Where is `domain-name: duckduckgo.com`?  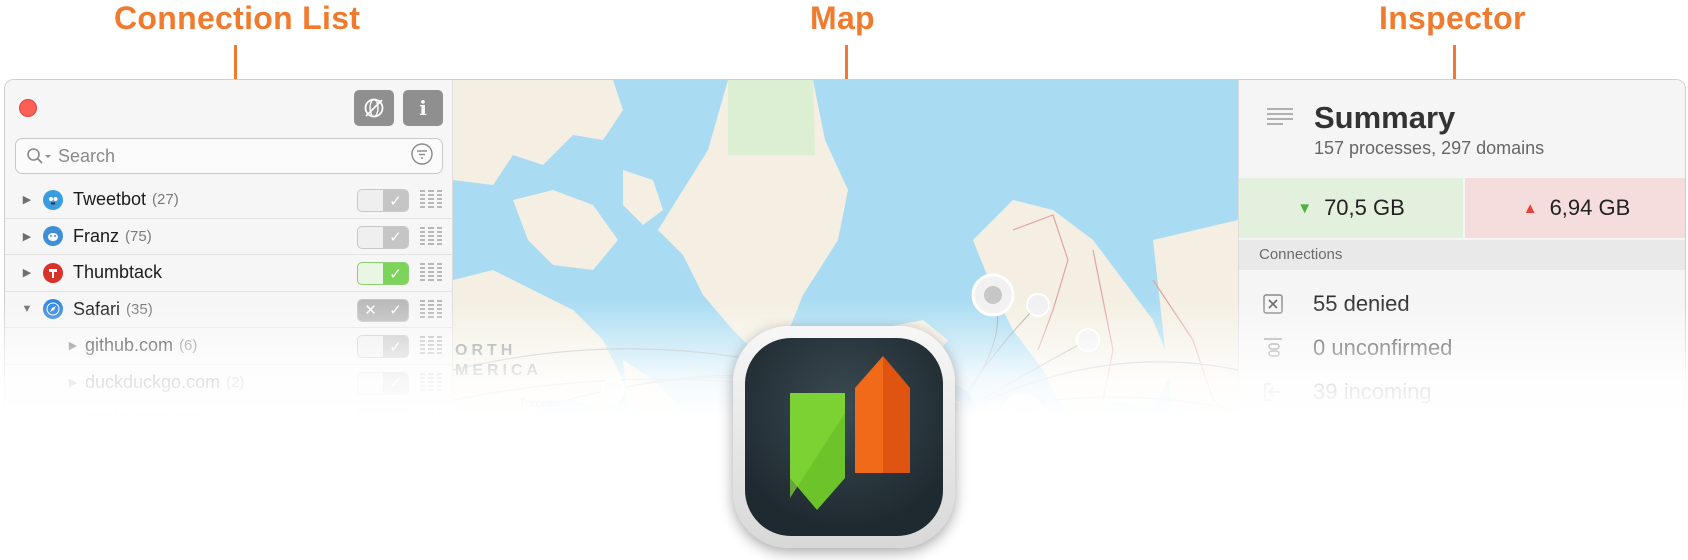
domain-name: duckduckgo.com is located at coordinates (153, 381).